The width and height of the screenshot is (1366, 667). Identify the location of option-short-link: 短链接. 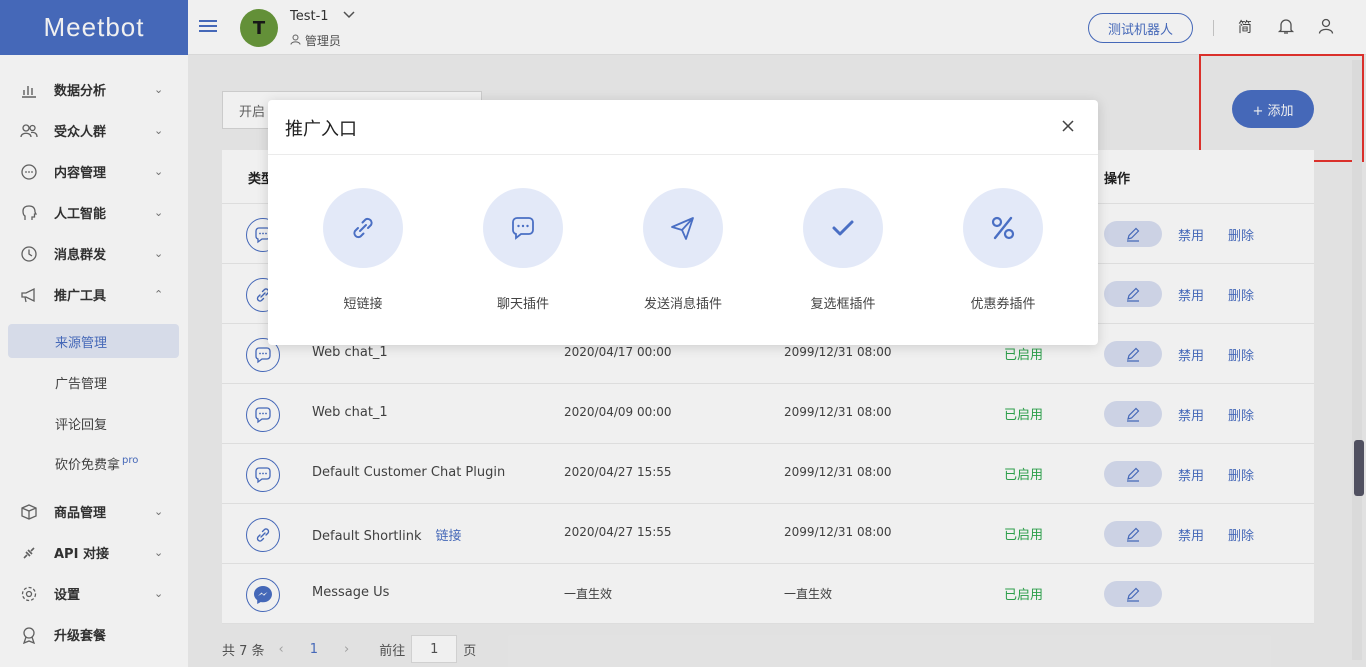
(363, 250).